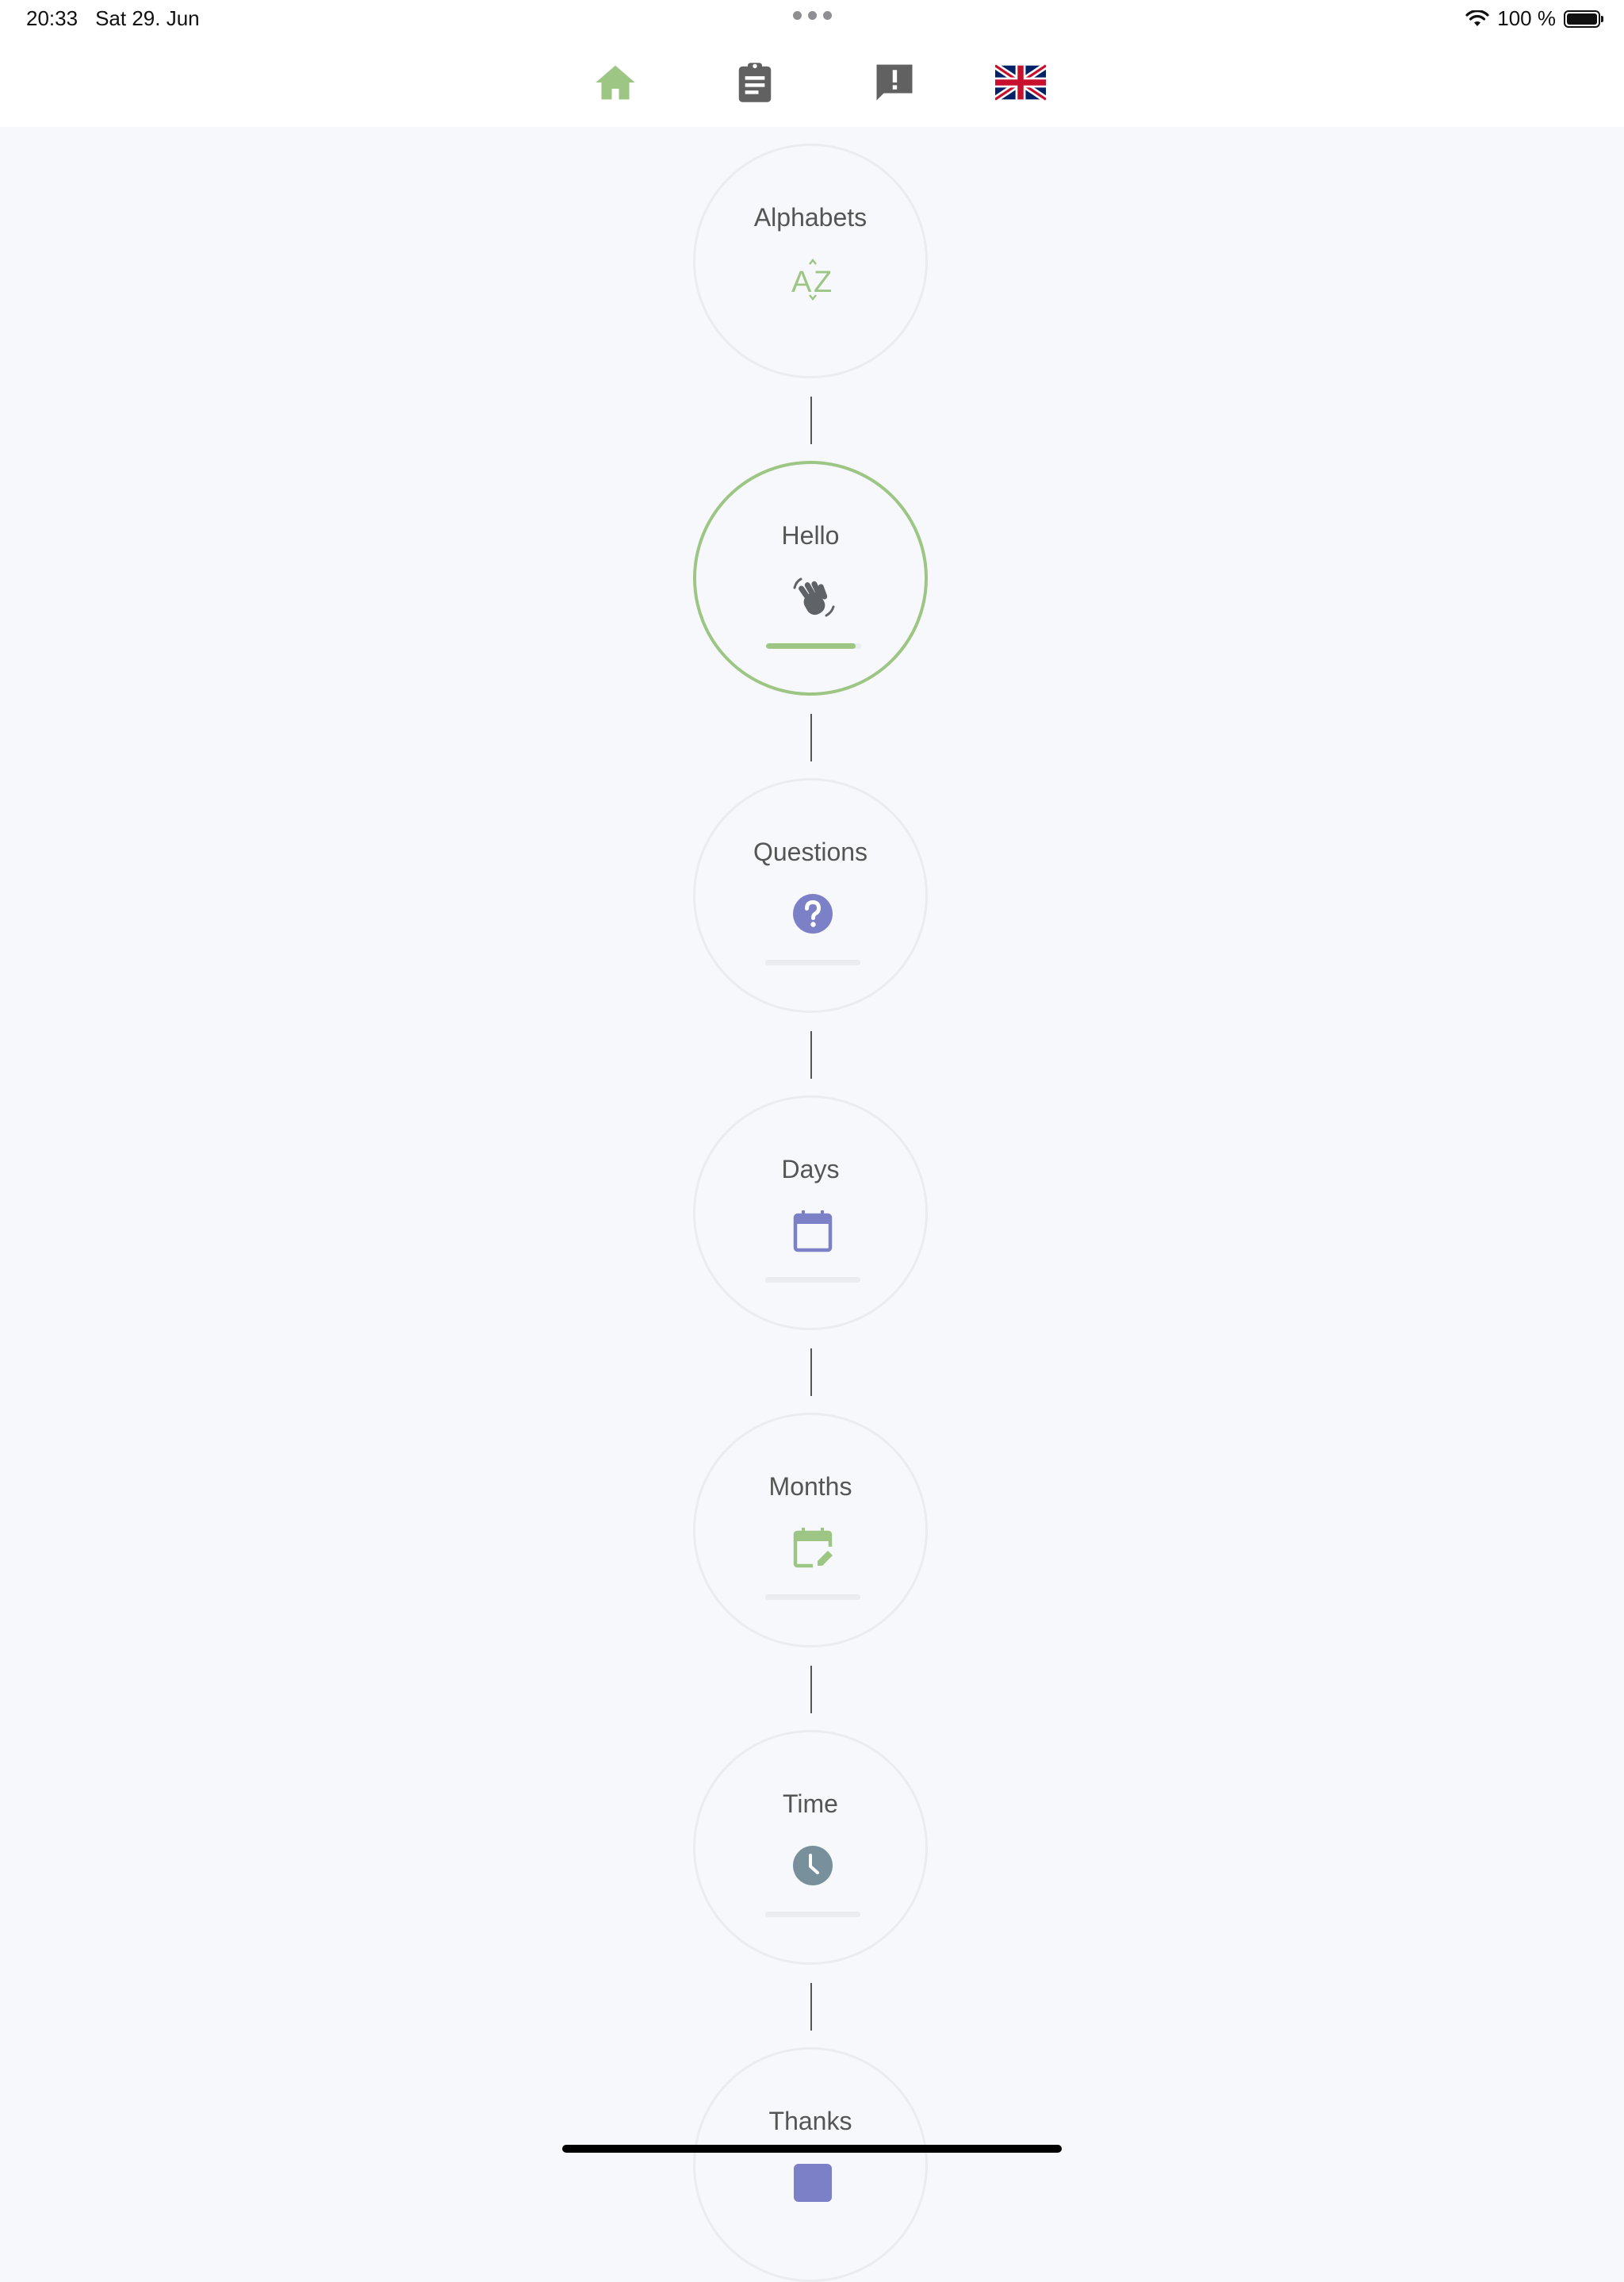 The height and width of the screenshot is (2282, 1624). I want to click on lesson-label: Hello, so click(810, 535).